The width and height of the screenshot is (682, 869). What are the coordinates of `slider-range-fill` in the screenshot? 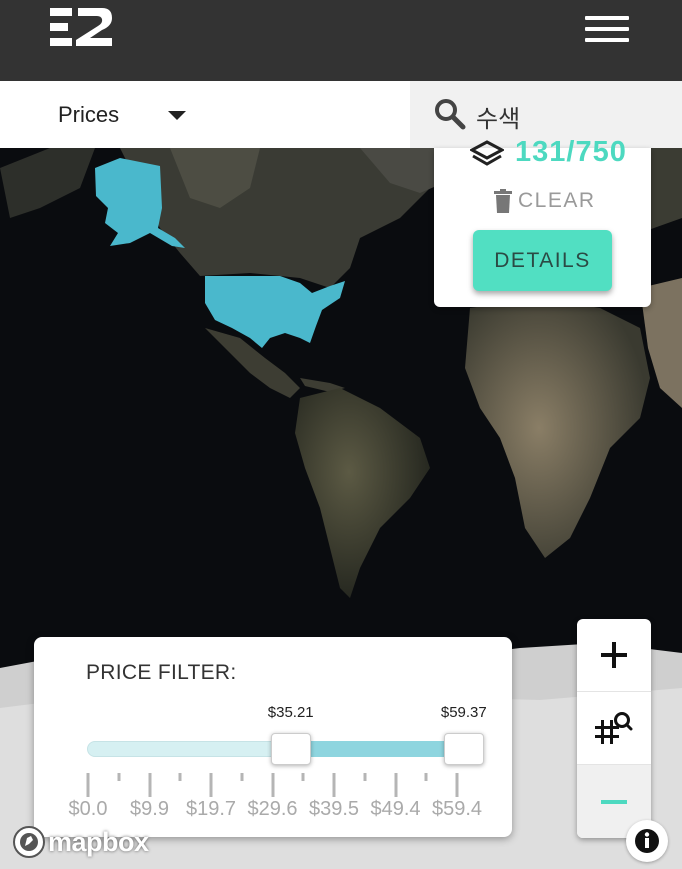 It's located at (377, 749).